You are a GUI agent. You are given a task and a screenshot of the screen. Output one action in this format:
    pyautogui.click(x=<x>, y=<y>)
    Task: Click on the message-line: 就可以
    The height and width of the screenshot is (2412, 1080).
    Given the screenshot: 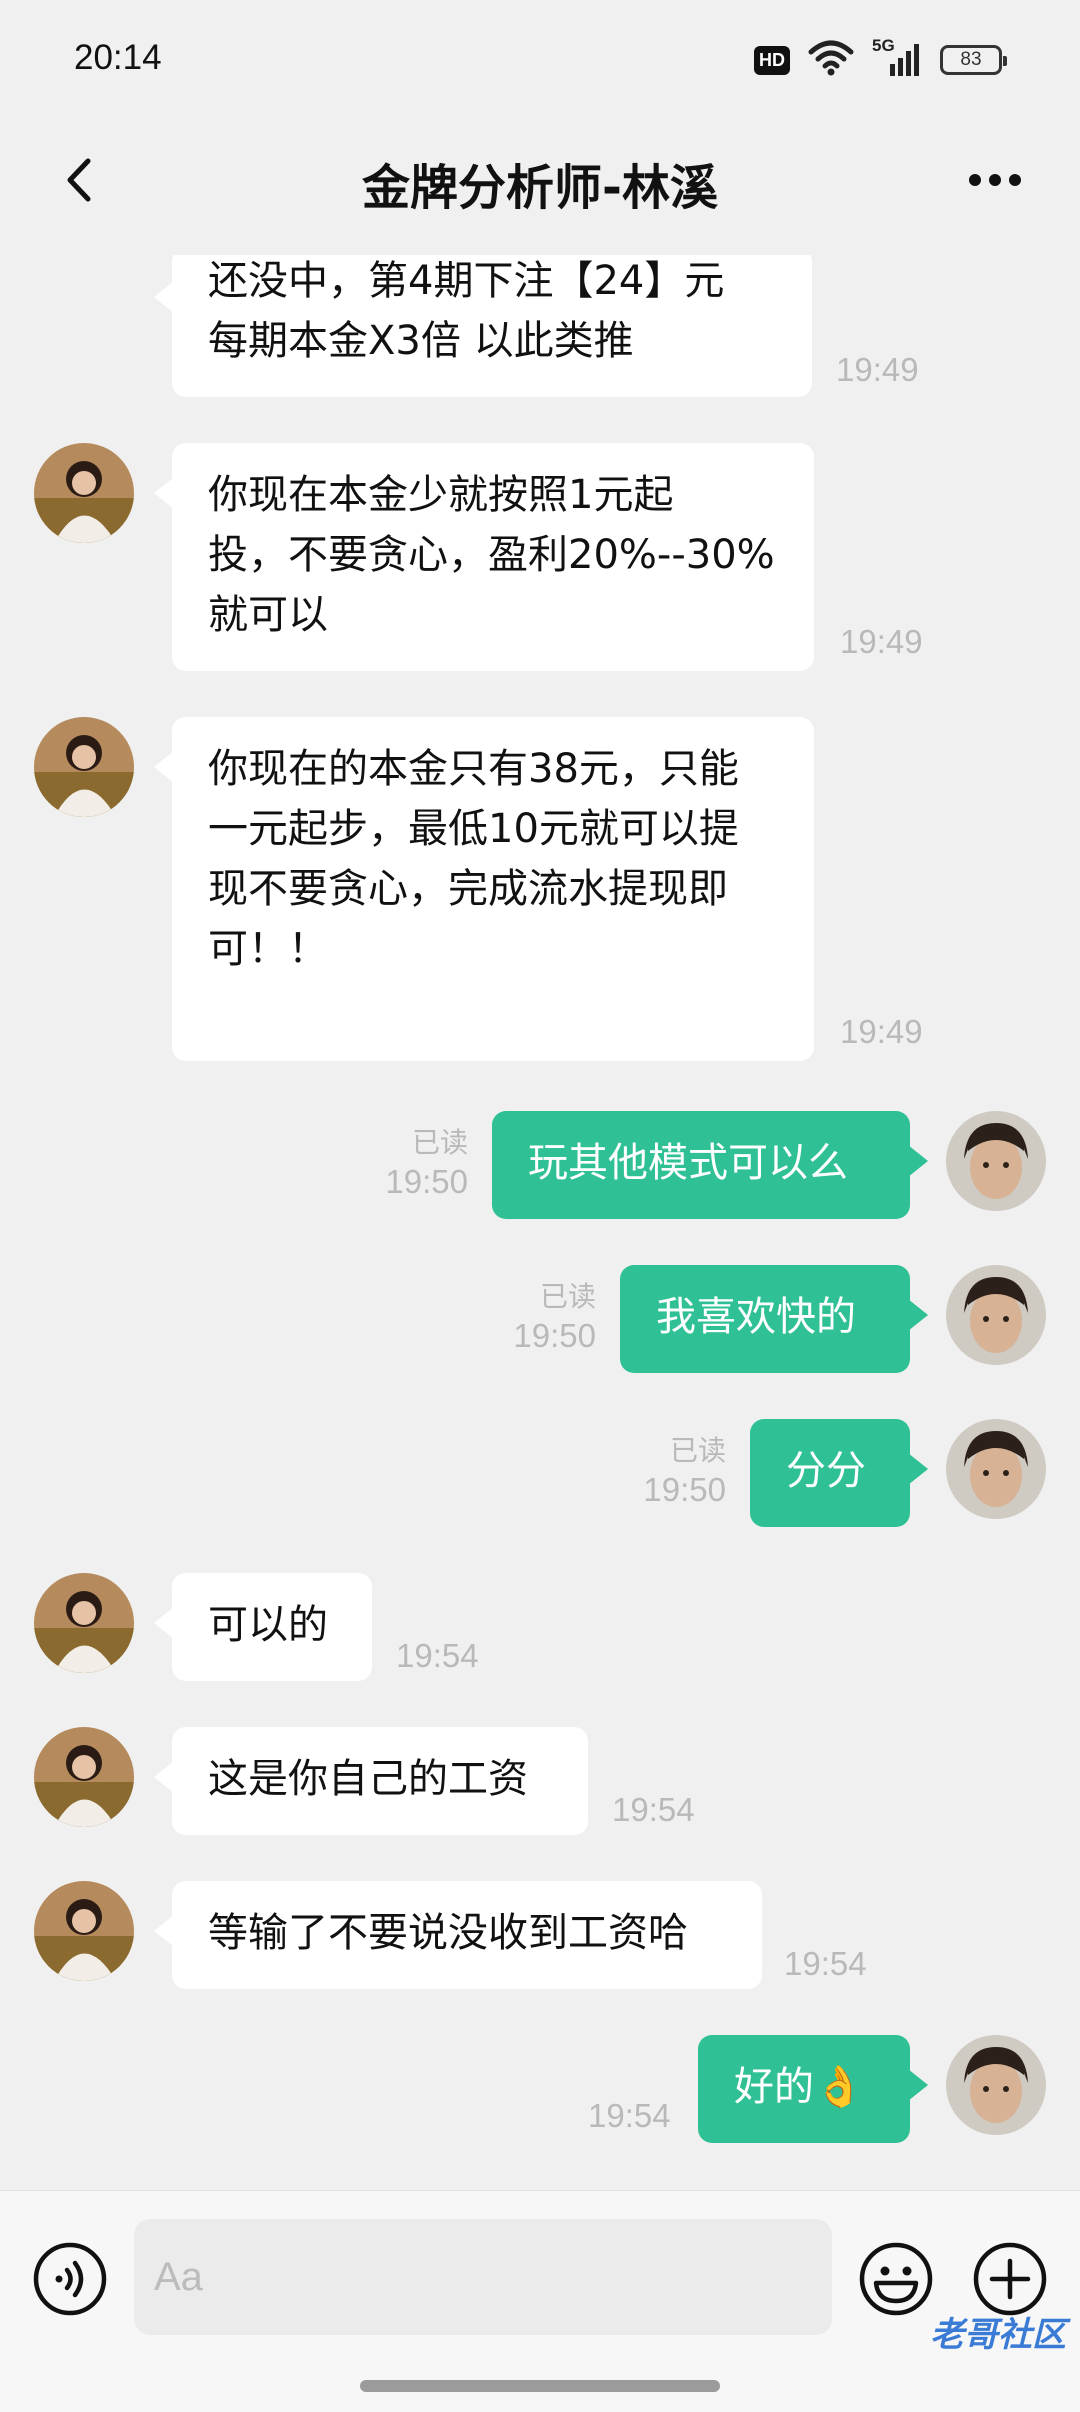 What is the action you would take?
    pyautogui.click(x=268, y=615)
    